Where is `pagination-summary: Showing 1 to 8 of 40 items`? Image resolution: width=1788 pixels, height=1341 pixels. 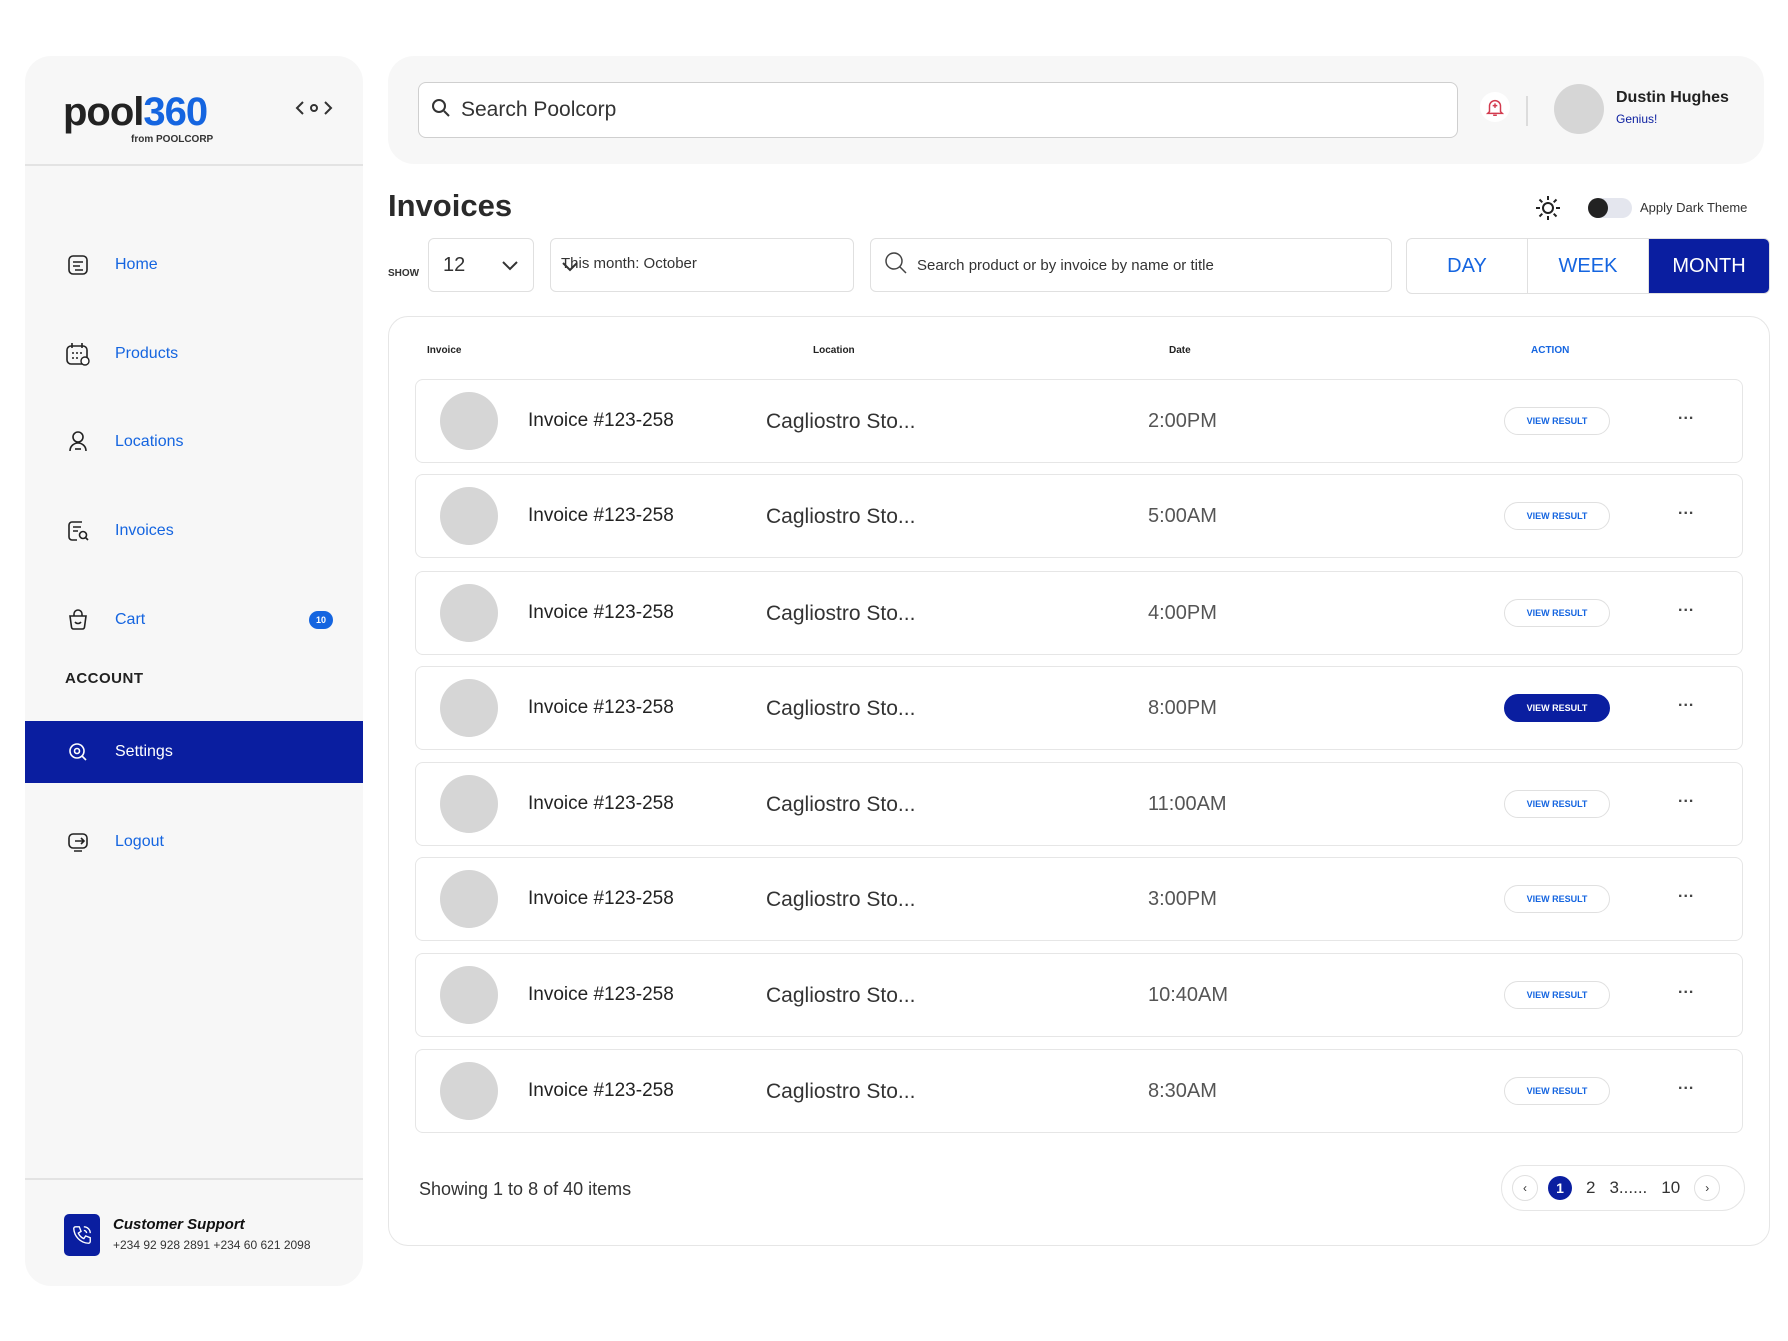
pagination-summary: Showing 1 to 8 of 40 items is located at coordinates (525, 1189).